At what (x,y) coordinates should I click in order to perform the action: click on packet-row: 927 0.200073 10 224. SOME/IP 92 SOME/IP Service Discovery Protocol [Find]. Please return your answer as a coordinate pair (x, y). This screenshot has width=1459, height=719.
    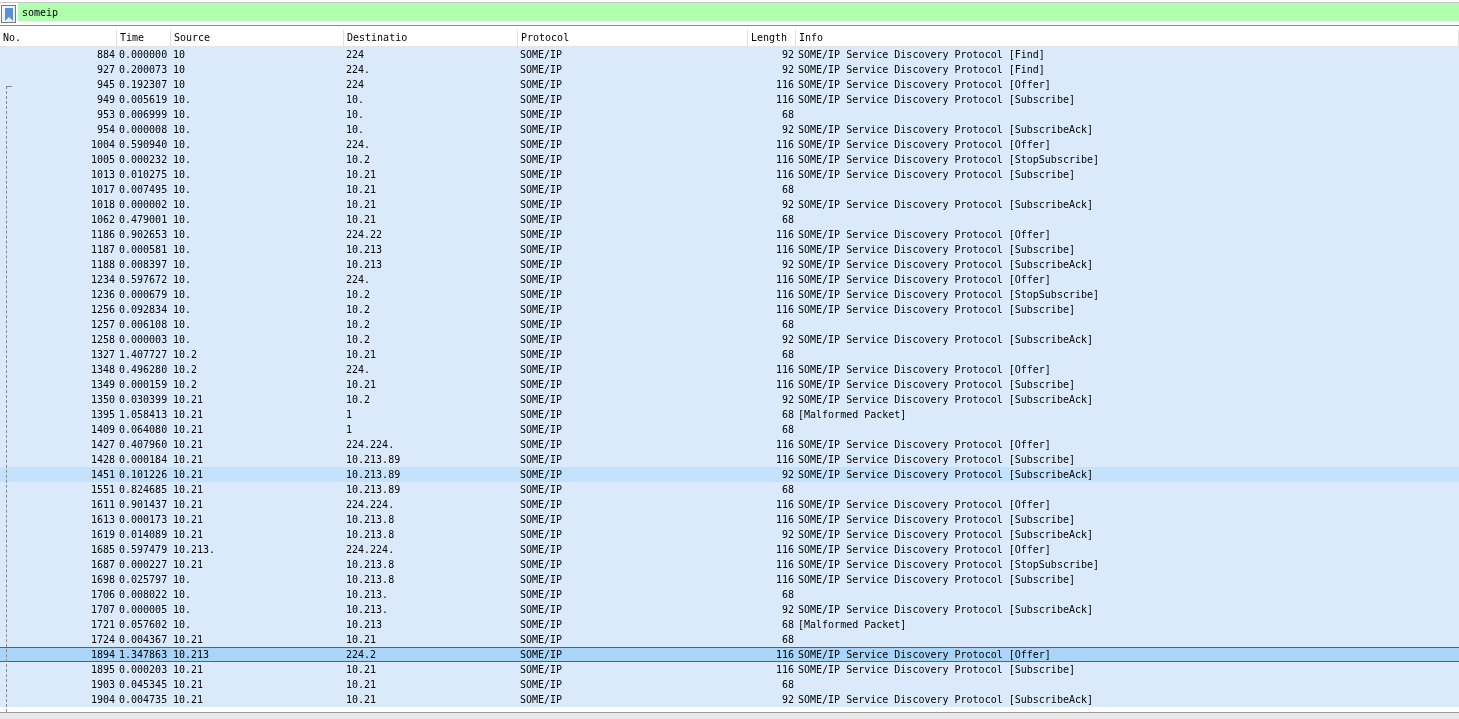
    Looking at the image, I should click on (729, 69).